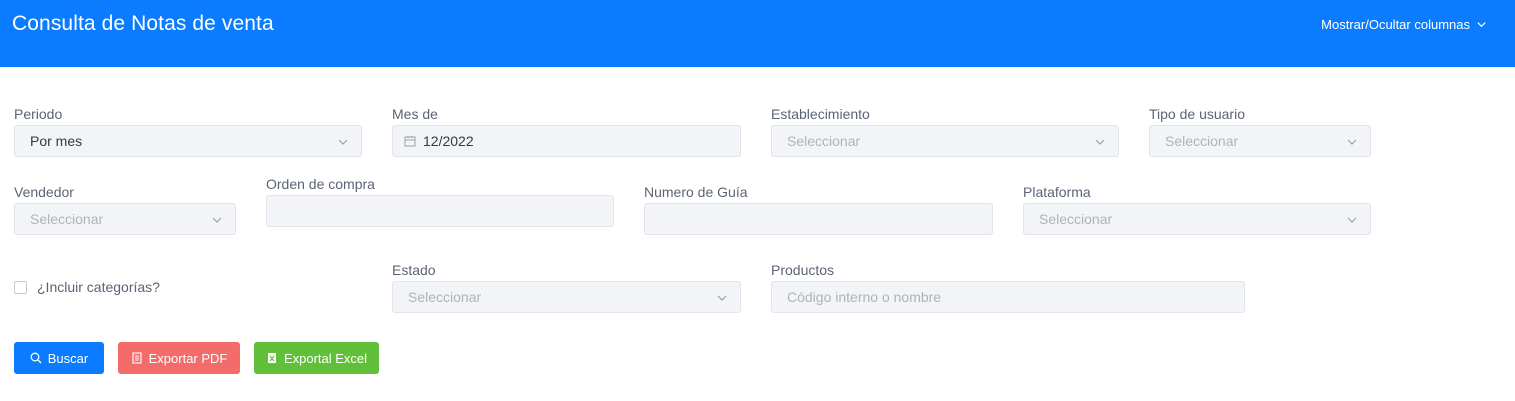 The image size is (1515, 401). I want to click on periodo-select: Por mes, so click(188, 141).